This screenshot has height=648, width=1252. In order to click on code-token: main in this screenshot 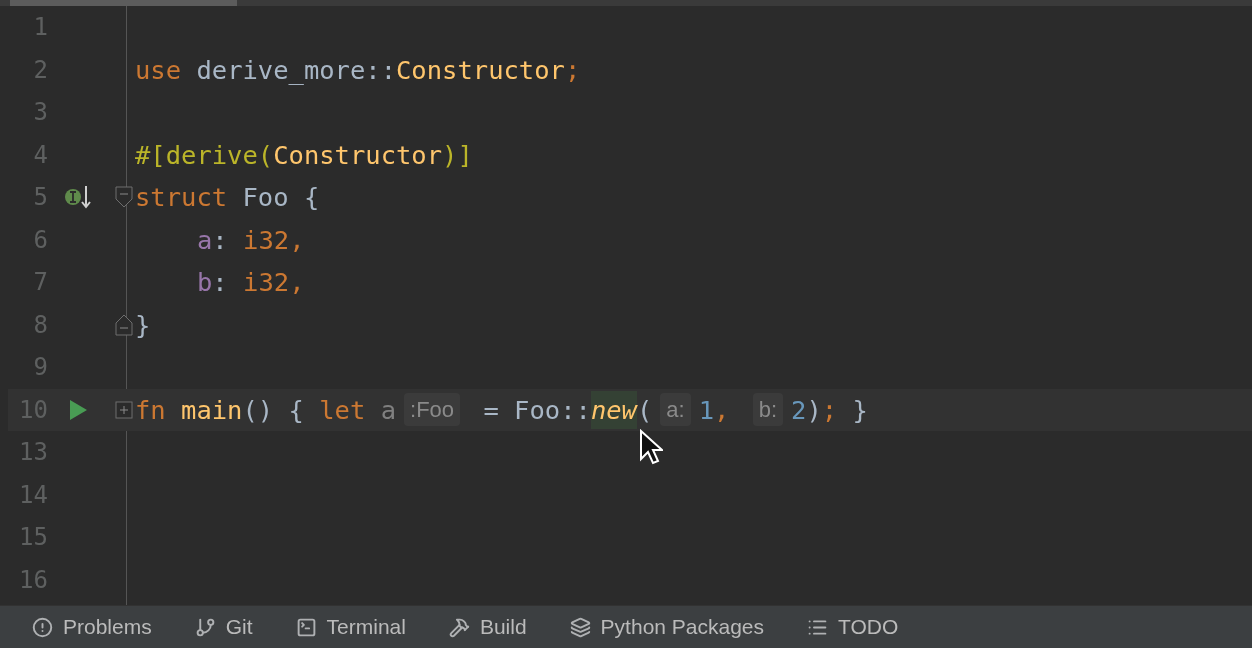, I will do `click(212, 410)`.